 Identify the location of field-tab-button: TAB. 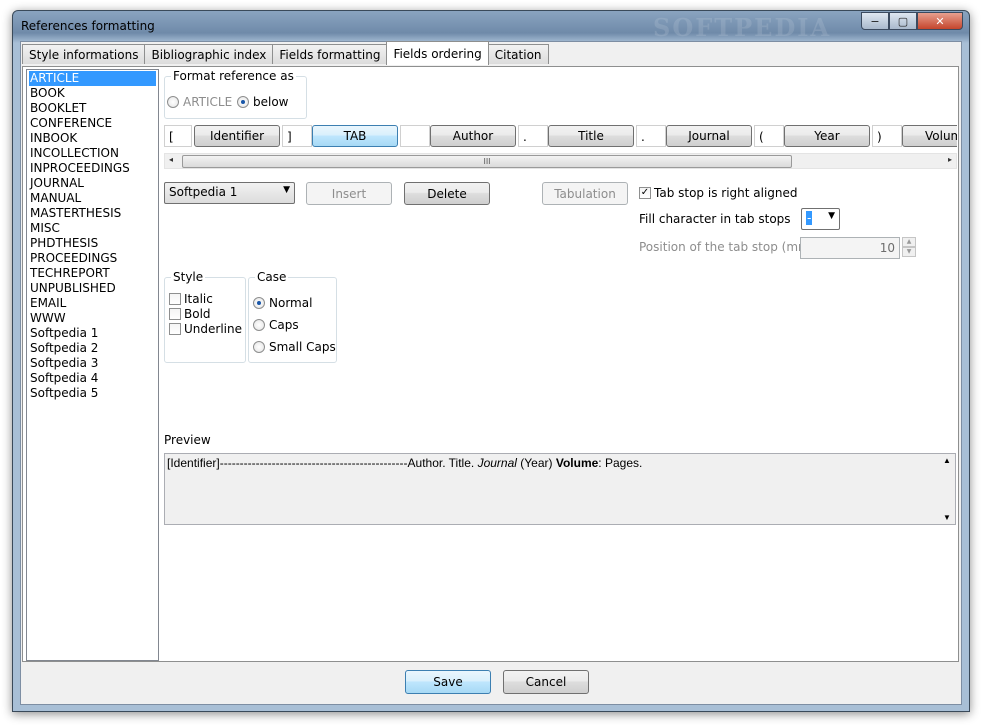
(355, 136).